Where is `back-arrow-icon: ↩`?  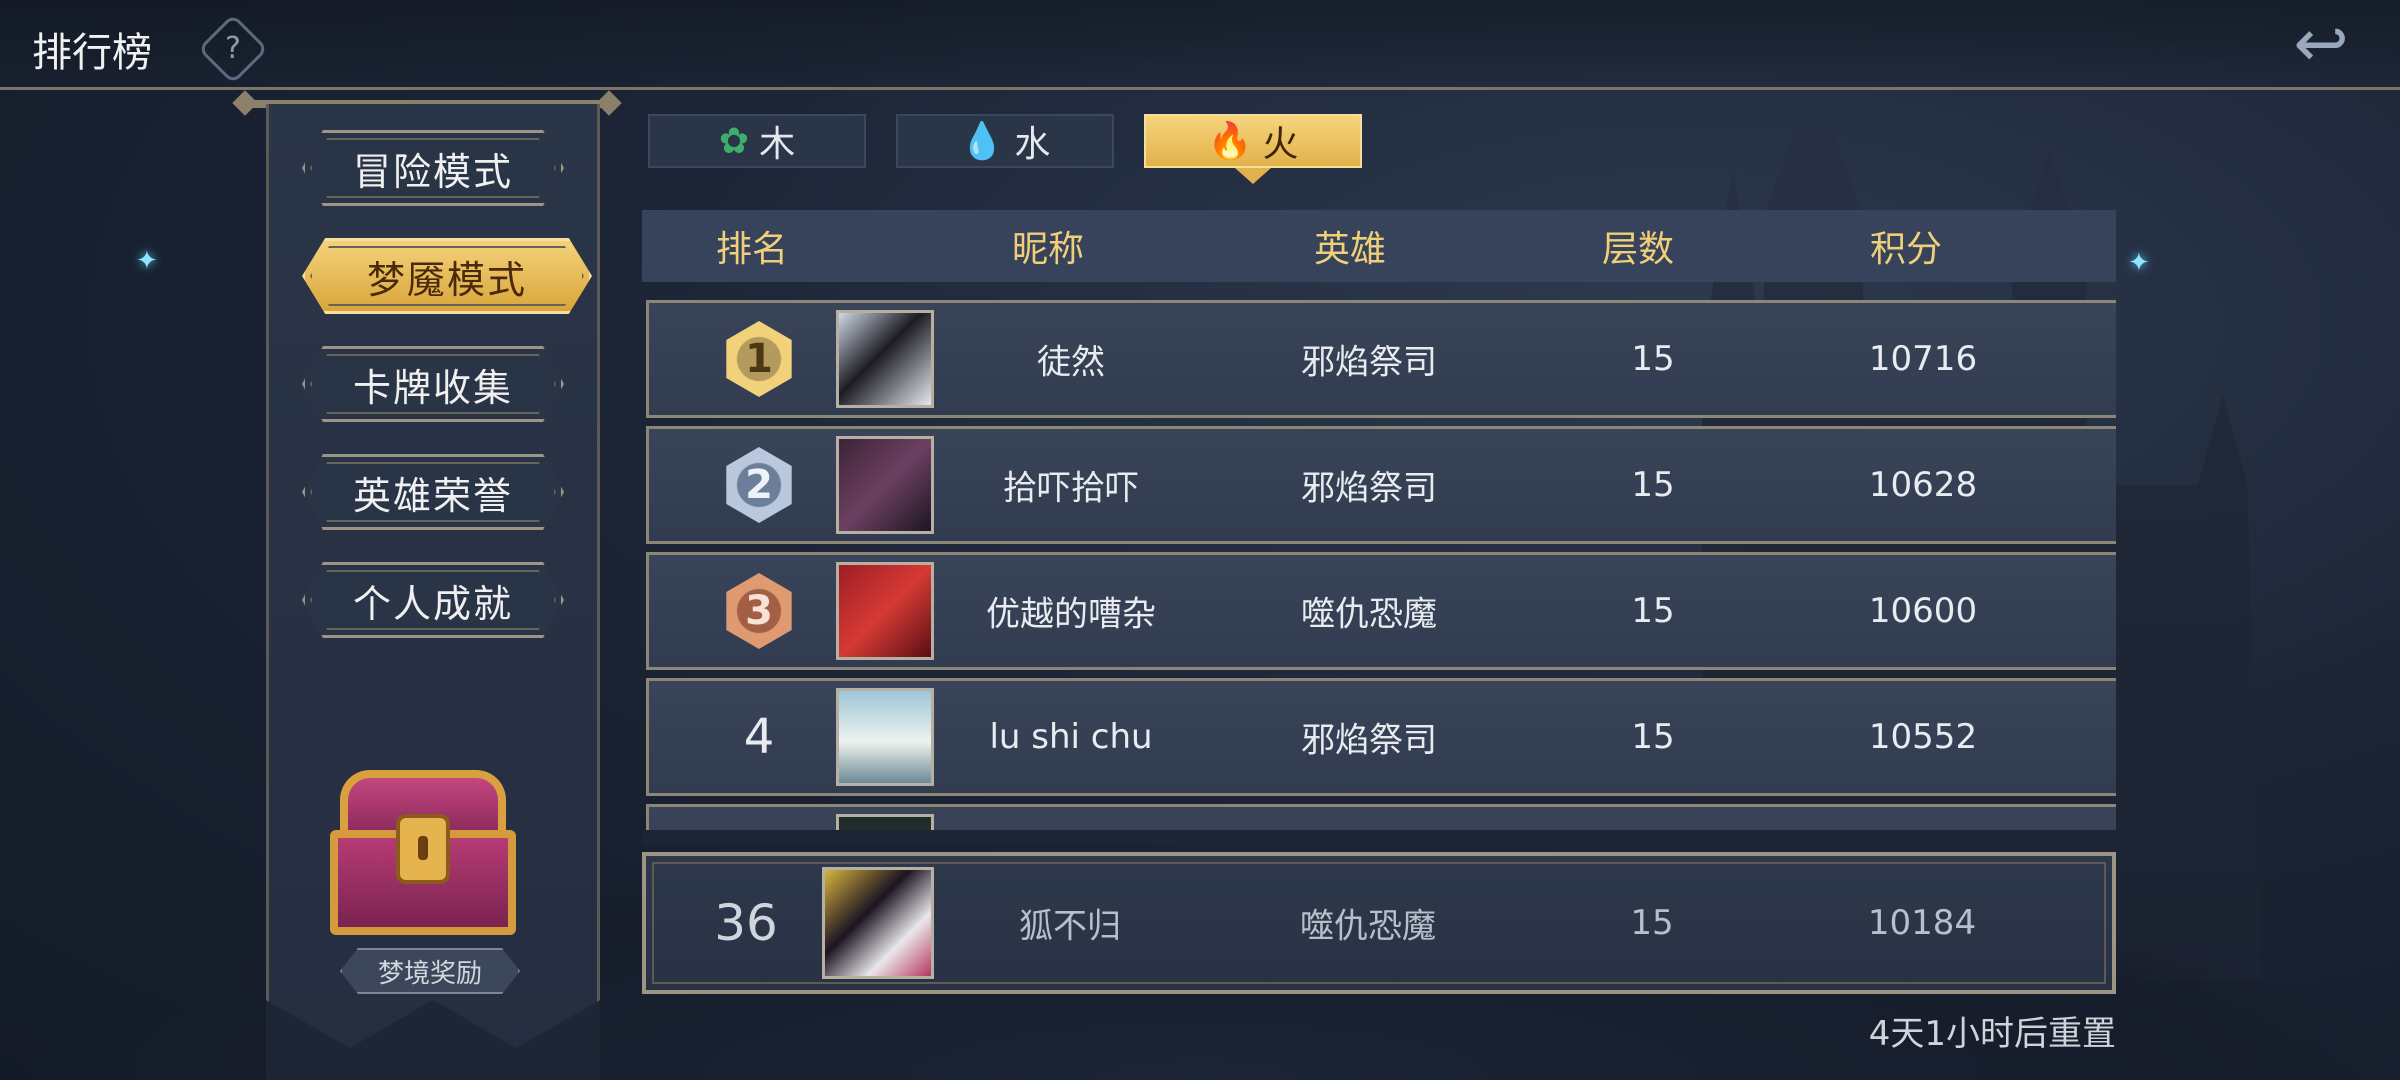 back-arrow-icon: ↩ is located at coordinates (2321, 44).